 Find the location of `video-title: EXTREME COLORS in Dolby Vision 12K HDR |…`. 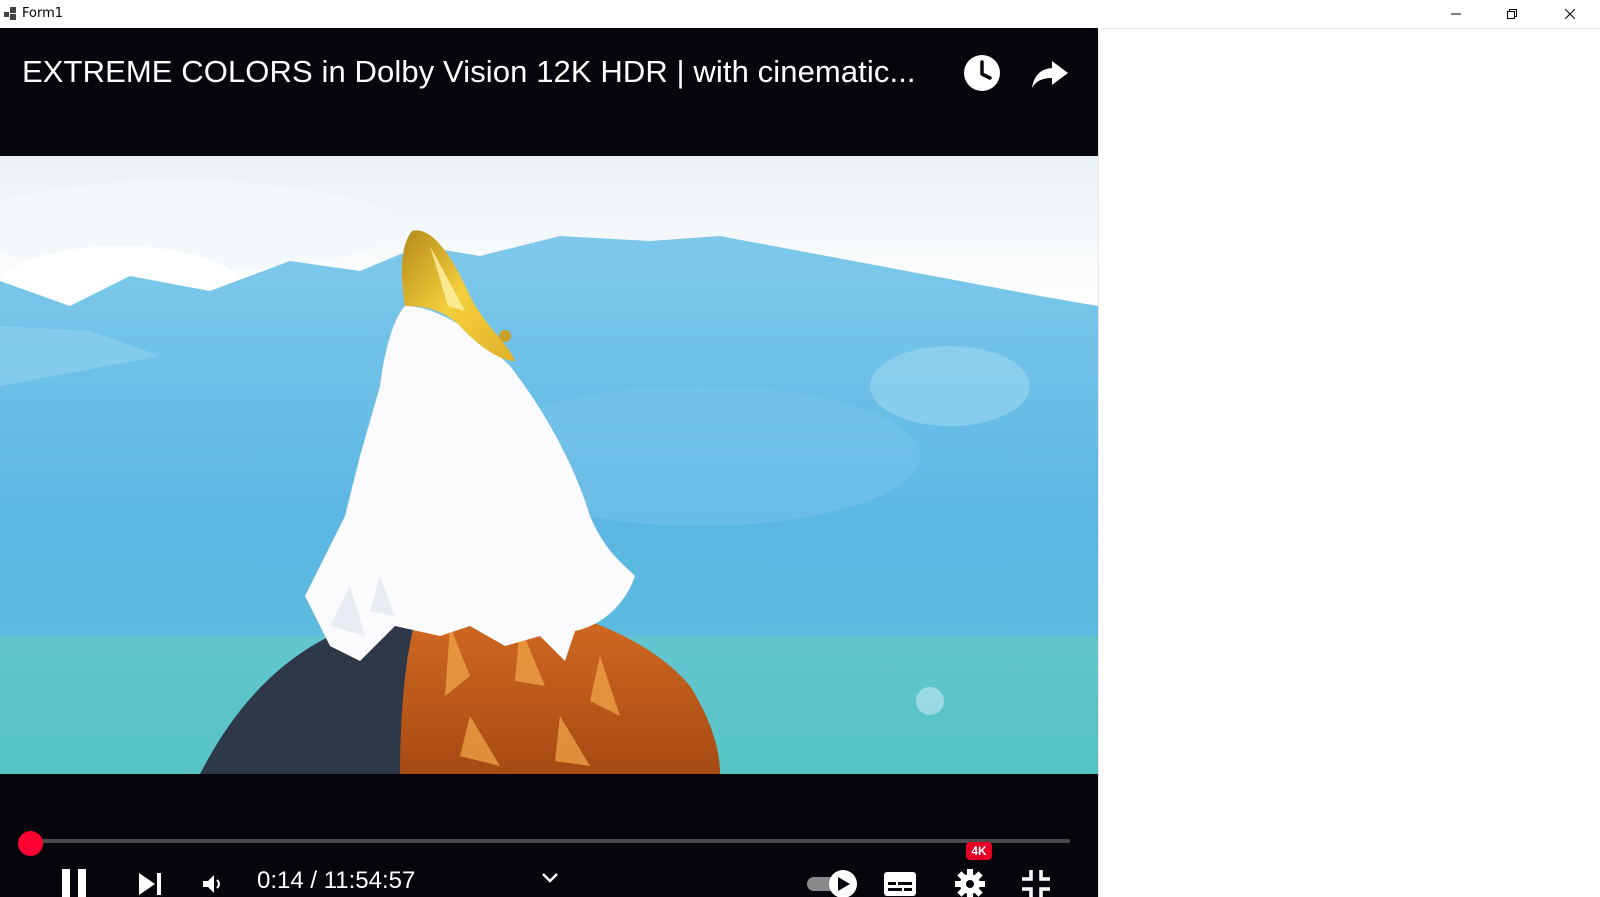

video-title: EXTREME COLORS in Dolby Vision 12K HDR |… is located at coordinates (487, 72).